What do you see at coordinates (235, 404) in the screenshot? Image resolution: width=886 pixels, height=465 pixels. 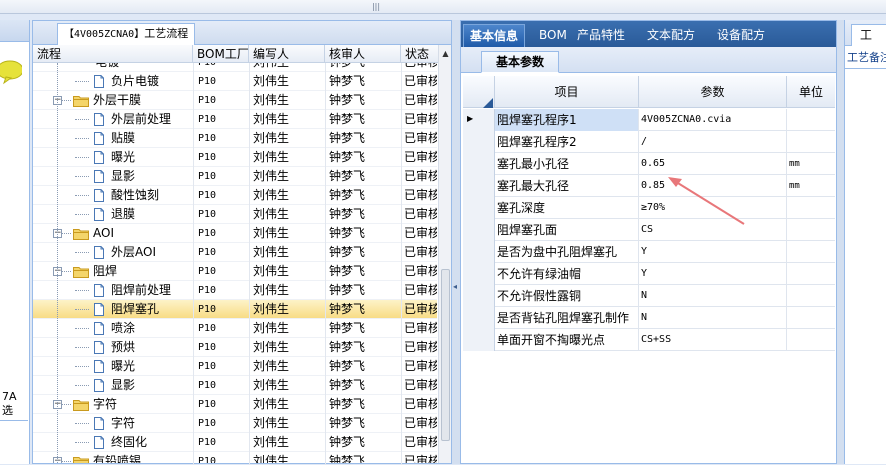 I see `tree-row: − 字符 P10 刘伟生 钟梦飞 已审核` at bounding box center [235, 404].